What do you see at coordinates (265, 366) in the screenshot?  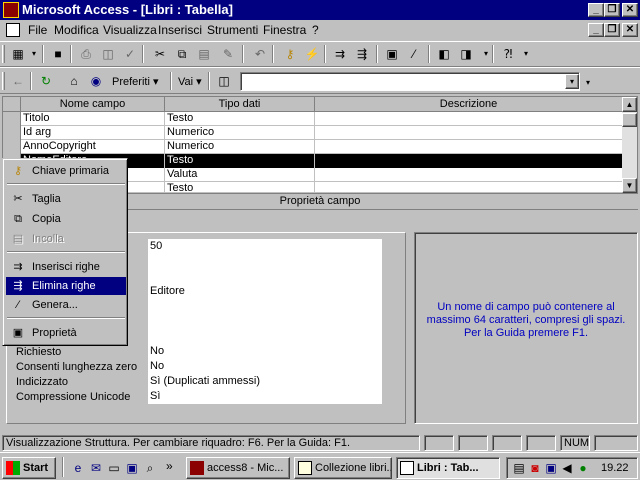 I see `property-value-allow-zero-length: No` at bounding box center [265, 366].